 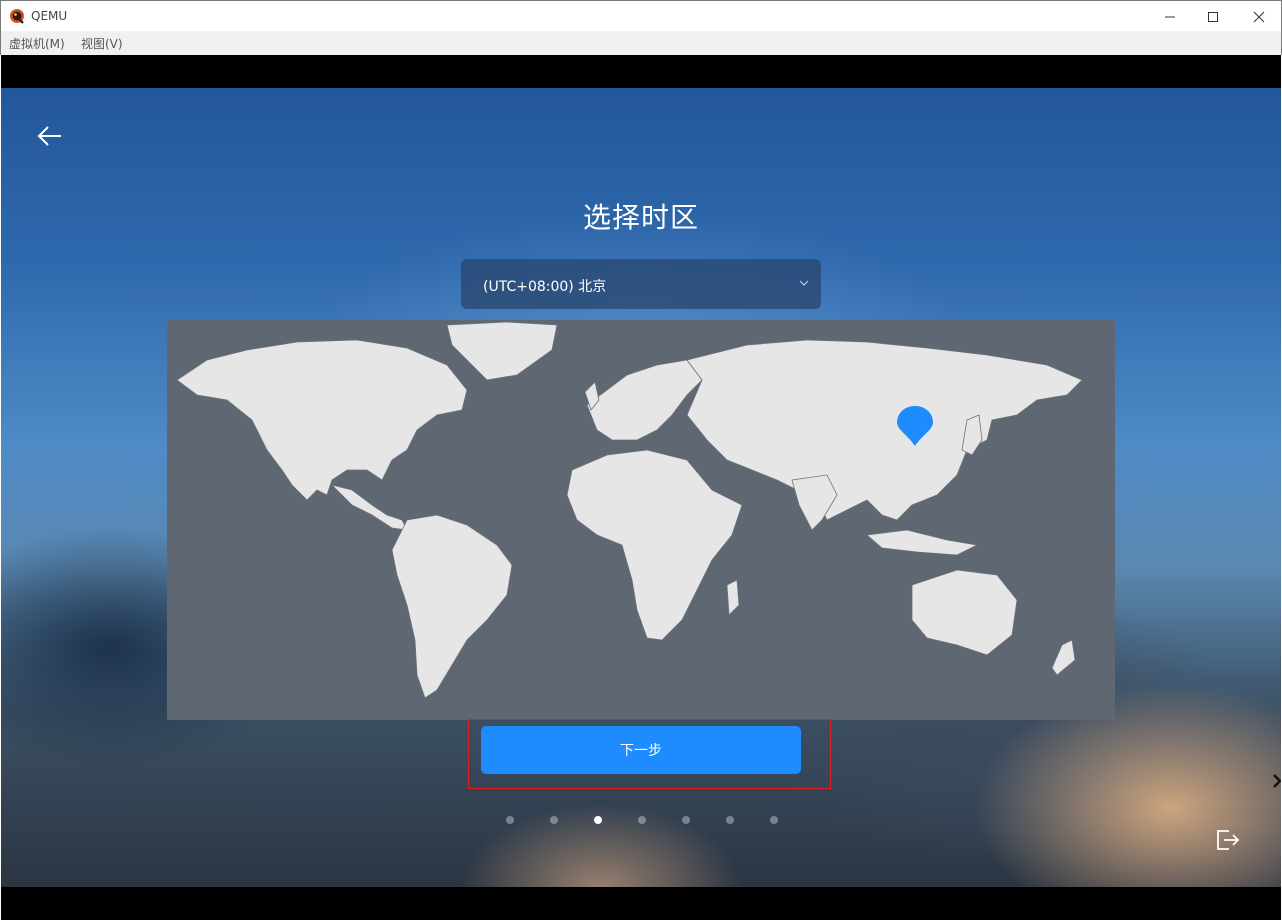 What do you see at coordinates (804, 283) in the screenshot?
I see `chevron-down-icon` at bounding box center [804, 283].